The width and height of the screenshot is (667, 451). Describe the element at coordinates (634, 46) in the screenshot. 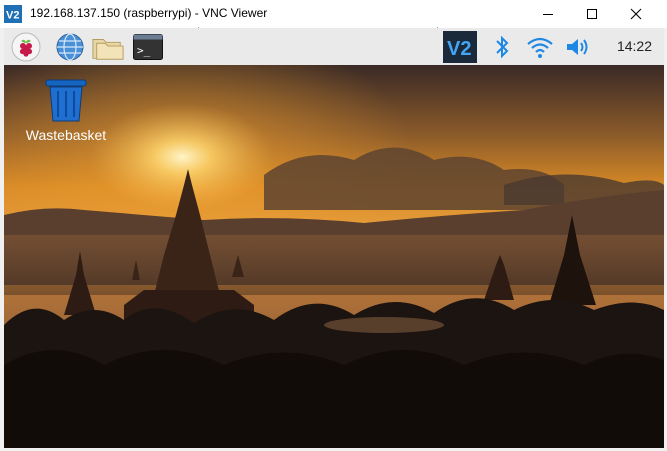

I see `panel-clock: 14:22` at that location.